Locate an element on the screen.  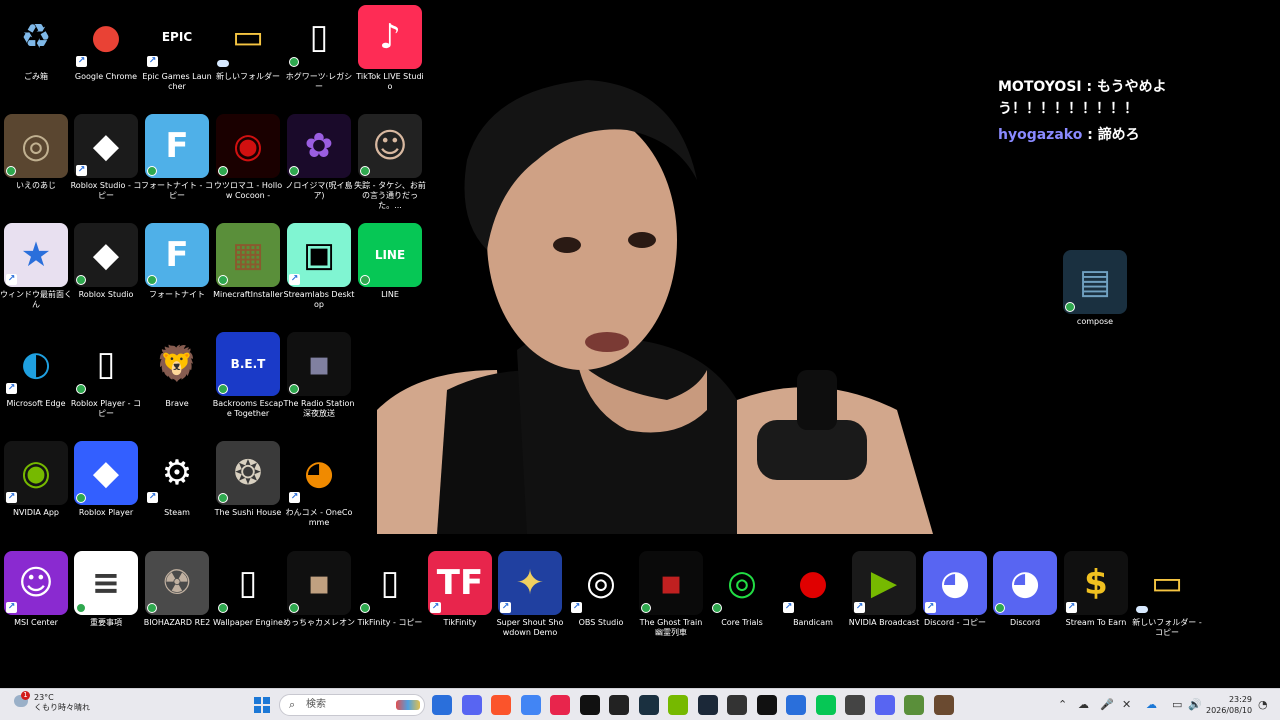
desktop-icon-radiostation: ▪ The Radio Station 深夜放送 is located at coordinates (319, 382).